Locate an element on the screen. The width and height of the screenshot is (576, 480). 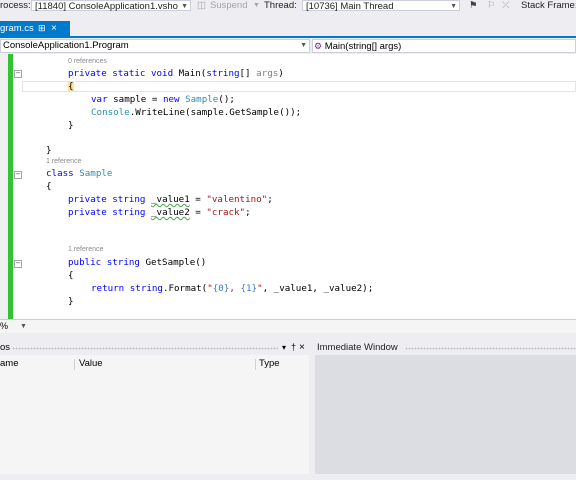
code-token: {1} is located at coordinates (249, 288).